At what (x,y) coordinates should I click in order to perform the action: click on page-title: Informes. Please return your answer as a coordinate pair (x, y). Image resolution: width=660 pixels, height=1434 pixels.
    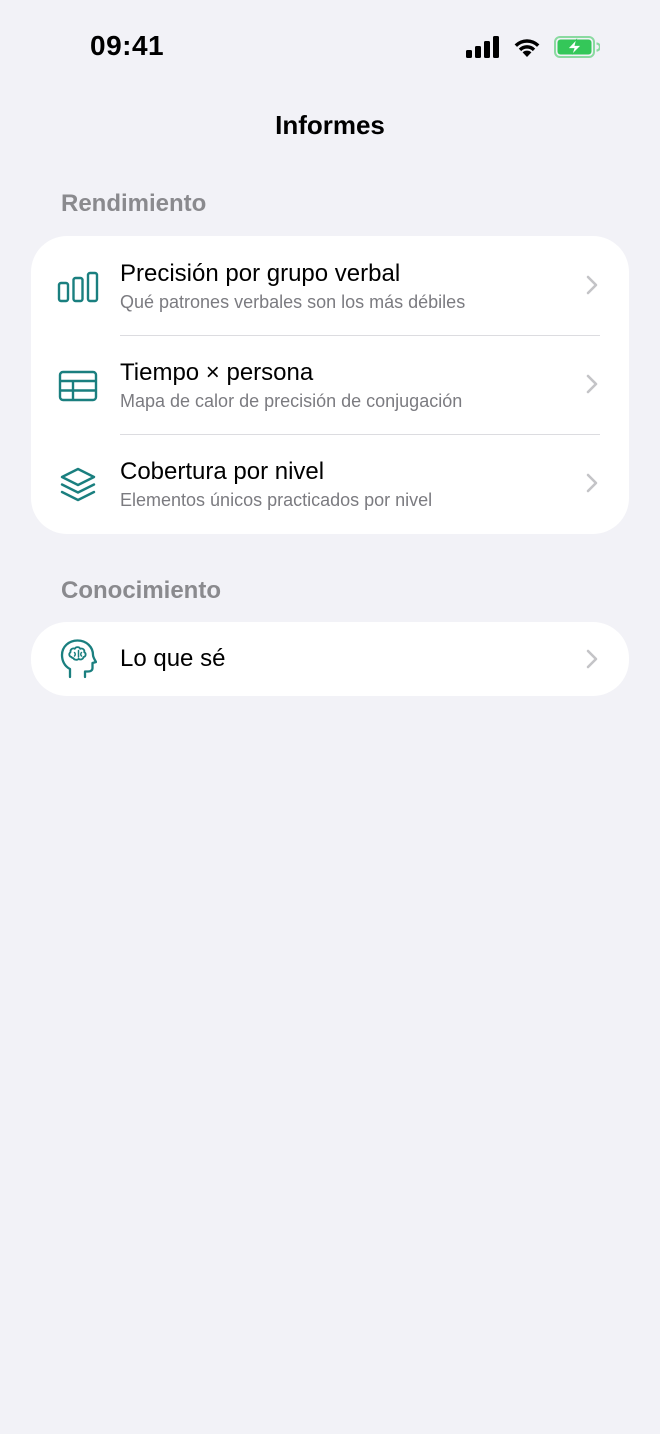
    Looking at the image, I should click on (330, 125).